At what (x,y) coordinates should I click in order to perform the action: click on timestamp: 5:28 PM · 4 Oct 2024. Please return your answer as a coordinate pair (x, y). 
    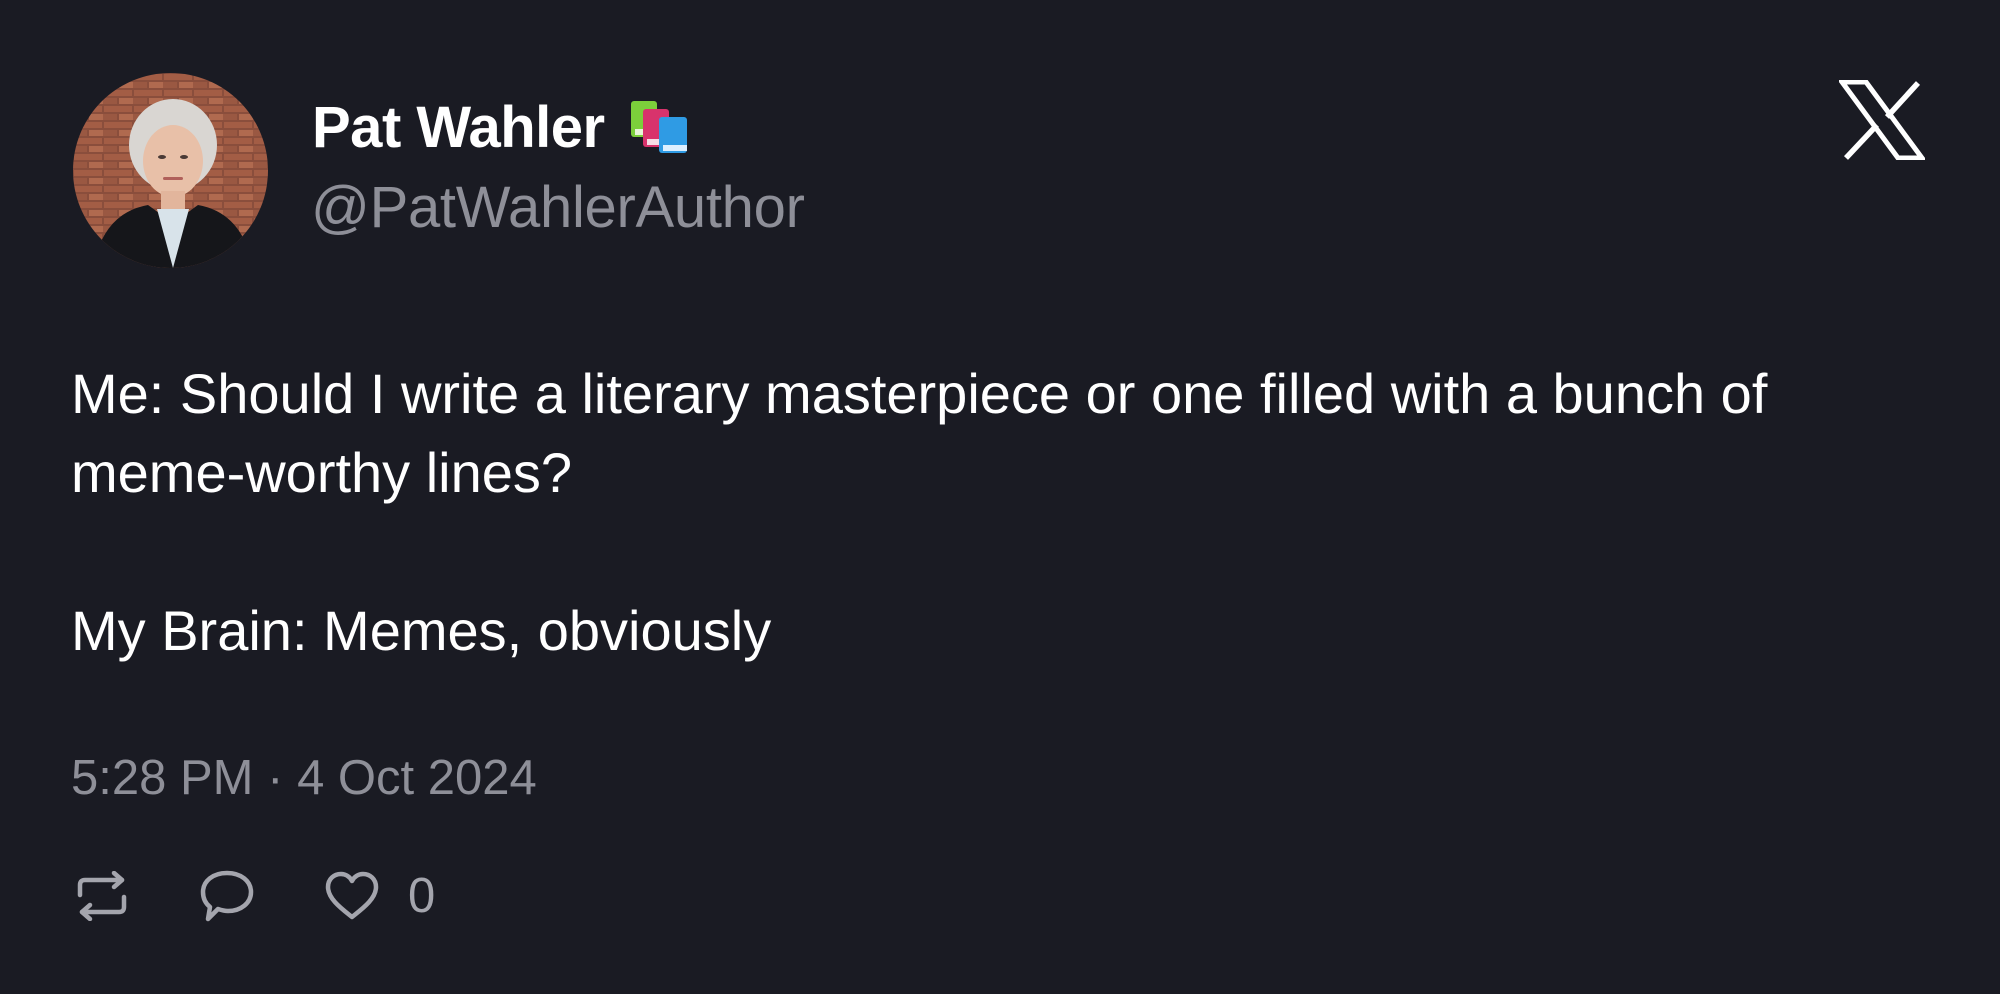
    Looking at the image, I should click on (304, 778).